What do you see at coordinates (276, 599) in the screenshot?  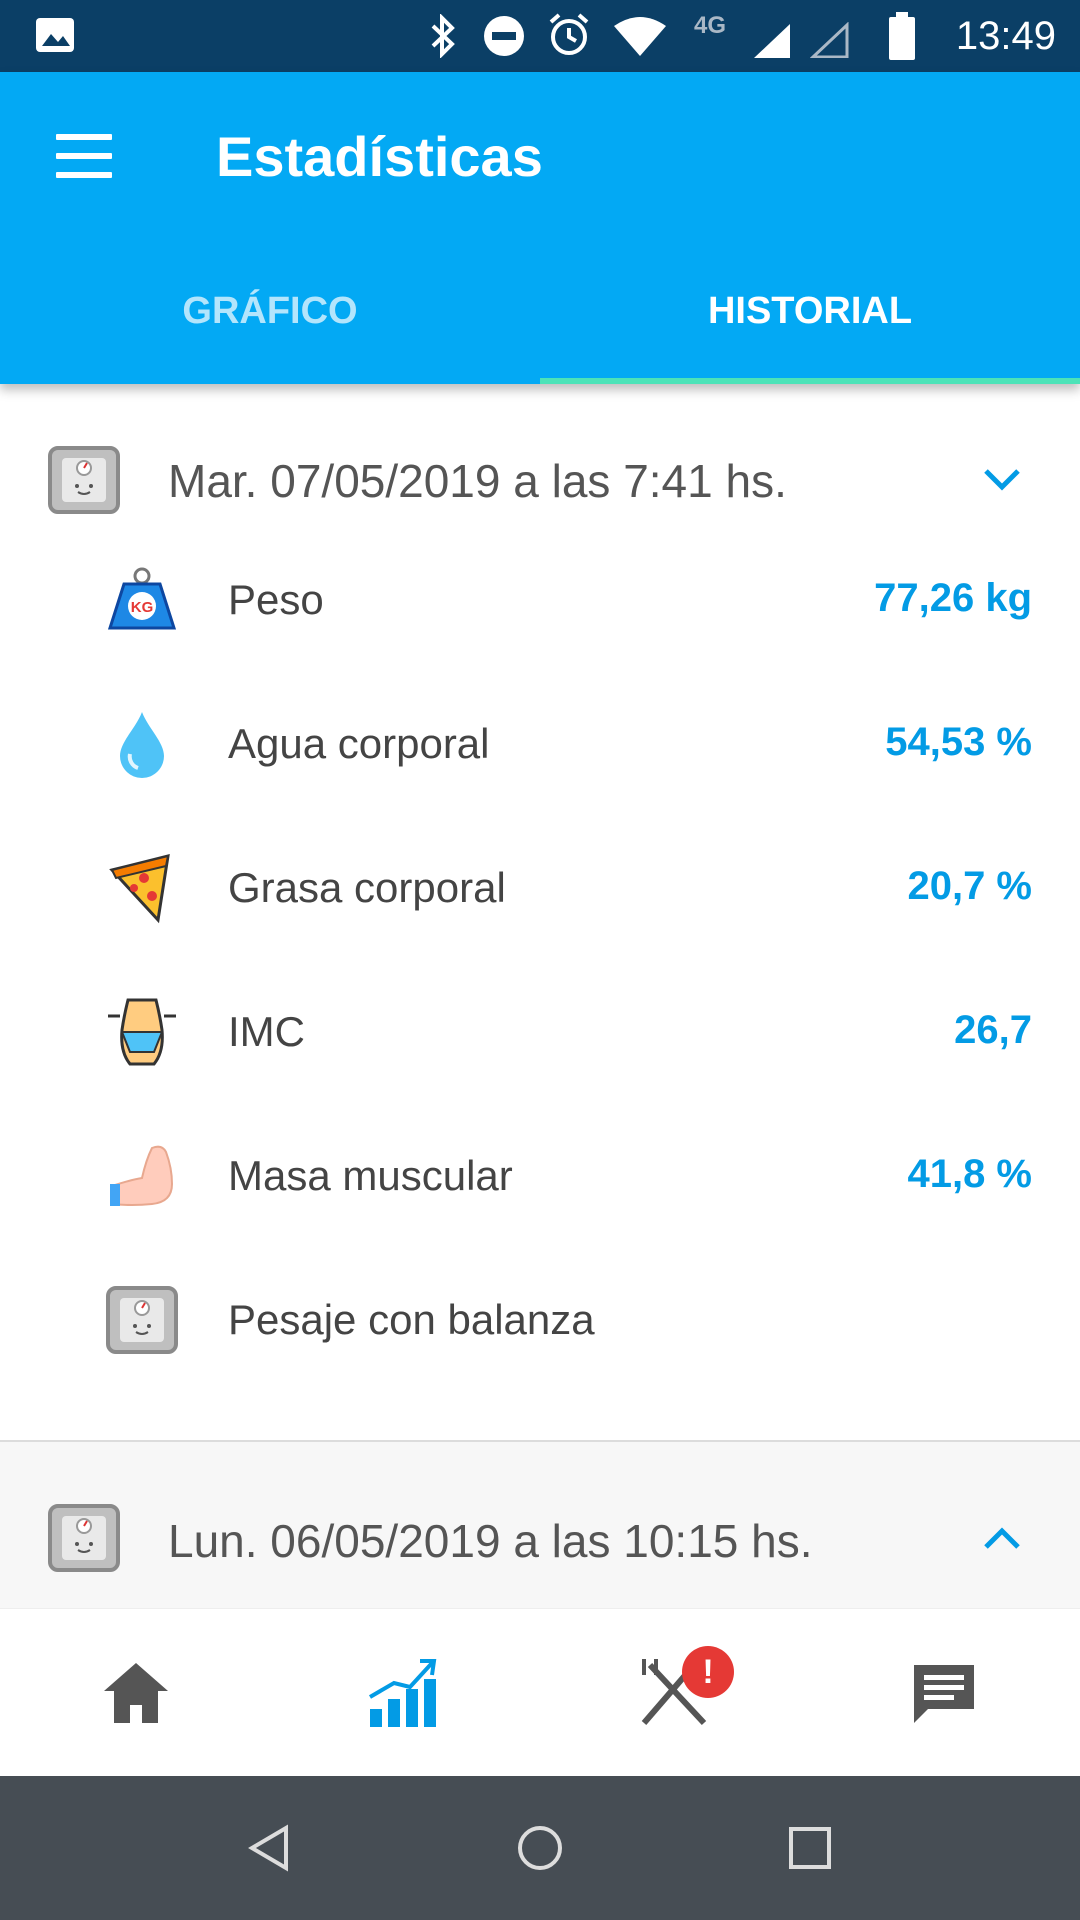 I see `row-label: Peso` at bounding box center [276, 599].